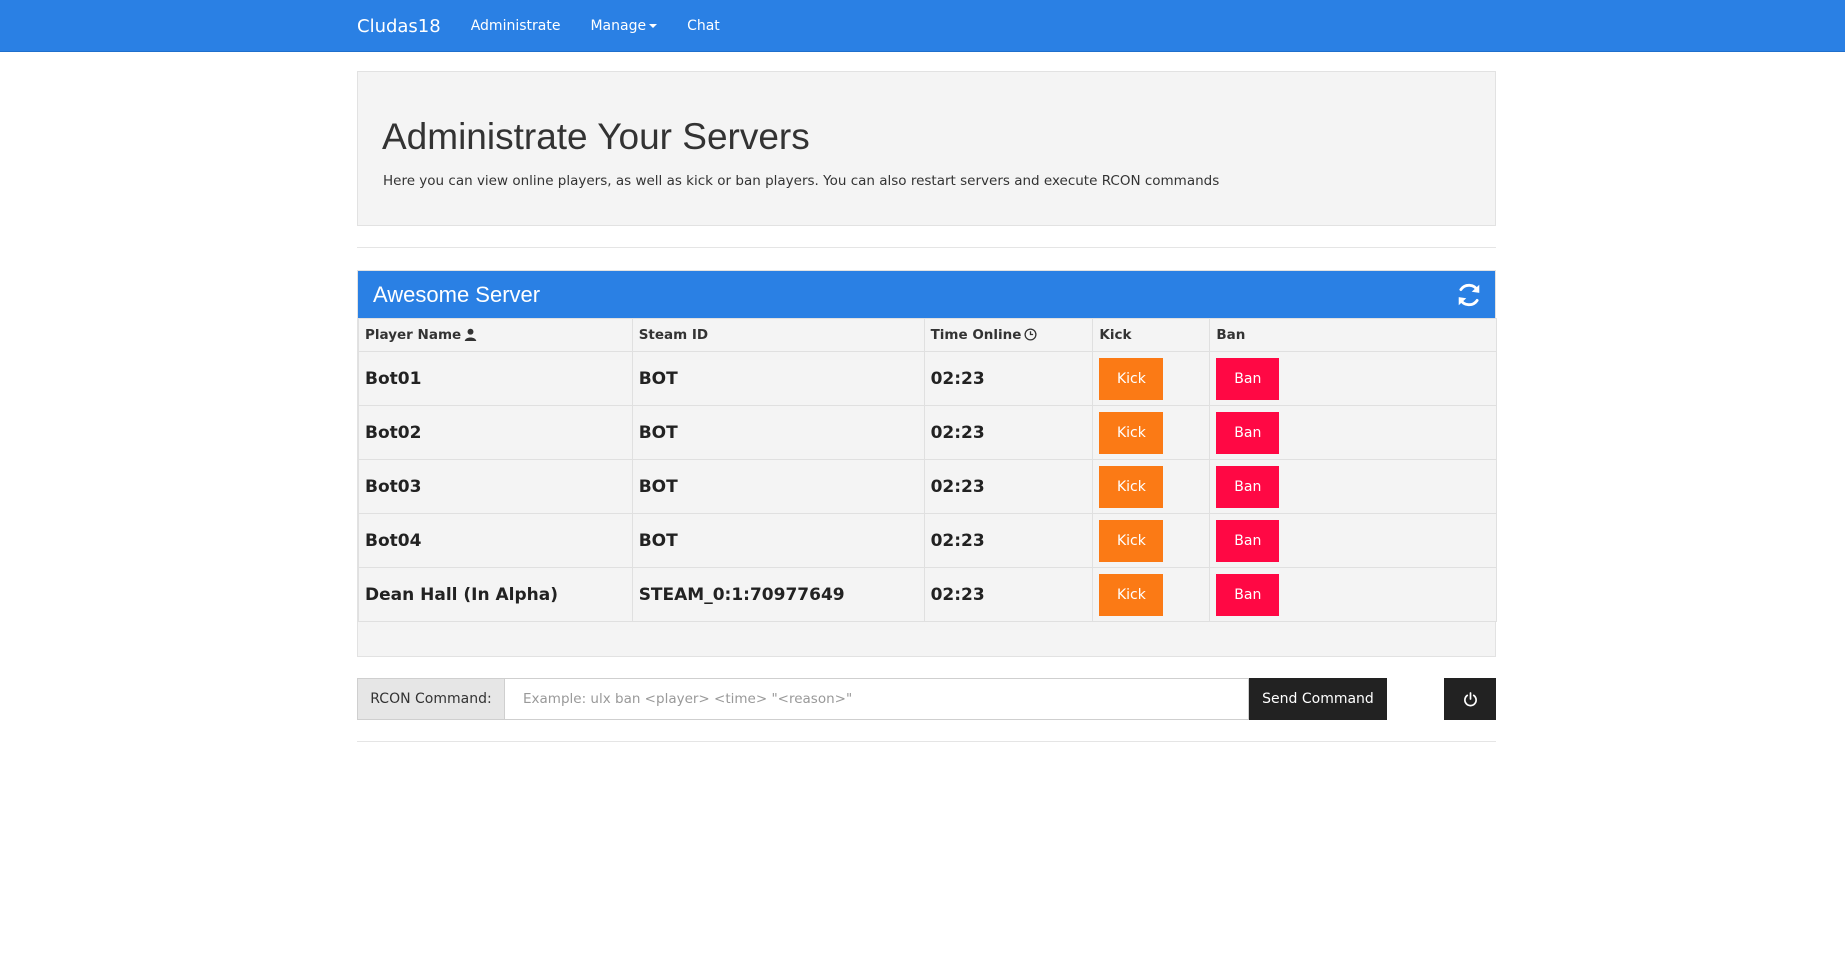 This screenshot has width=1845, height=954. Describe the element at coordinates (495, 594) in the screenshot. I see `player-name-cell: Dean Hall (In Alpha)` at that location.